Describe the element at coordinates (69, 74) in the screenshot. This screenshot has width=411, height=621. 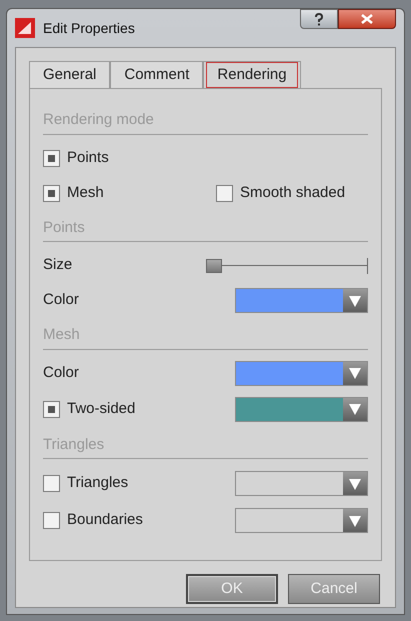
I see `tab: General` at that location.